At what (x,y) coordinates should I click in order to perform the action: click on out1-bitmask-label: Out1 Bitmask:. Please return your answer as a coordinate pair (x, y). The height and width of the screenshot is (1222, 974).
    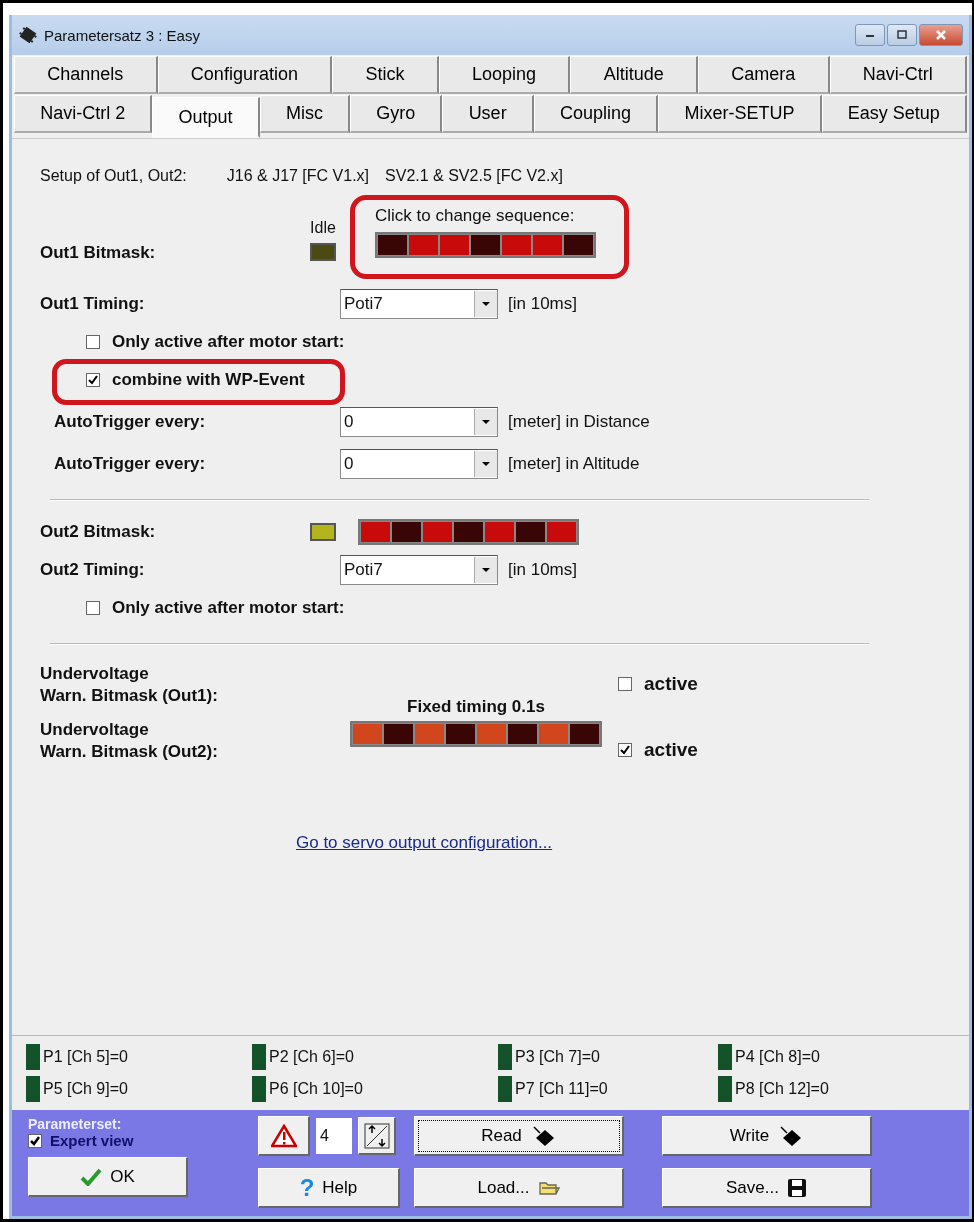
    Looking at the image, I should click on (98, 253).